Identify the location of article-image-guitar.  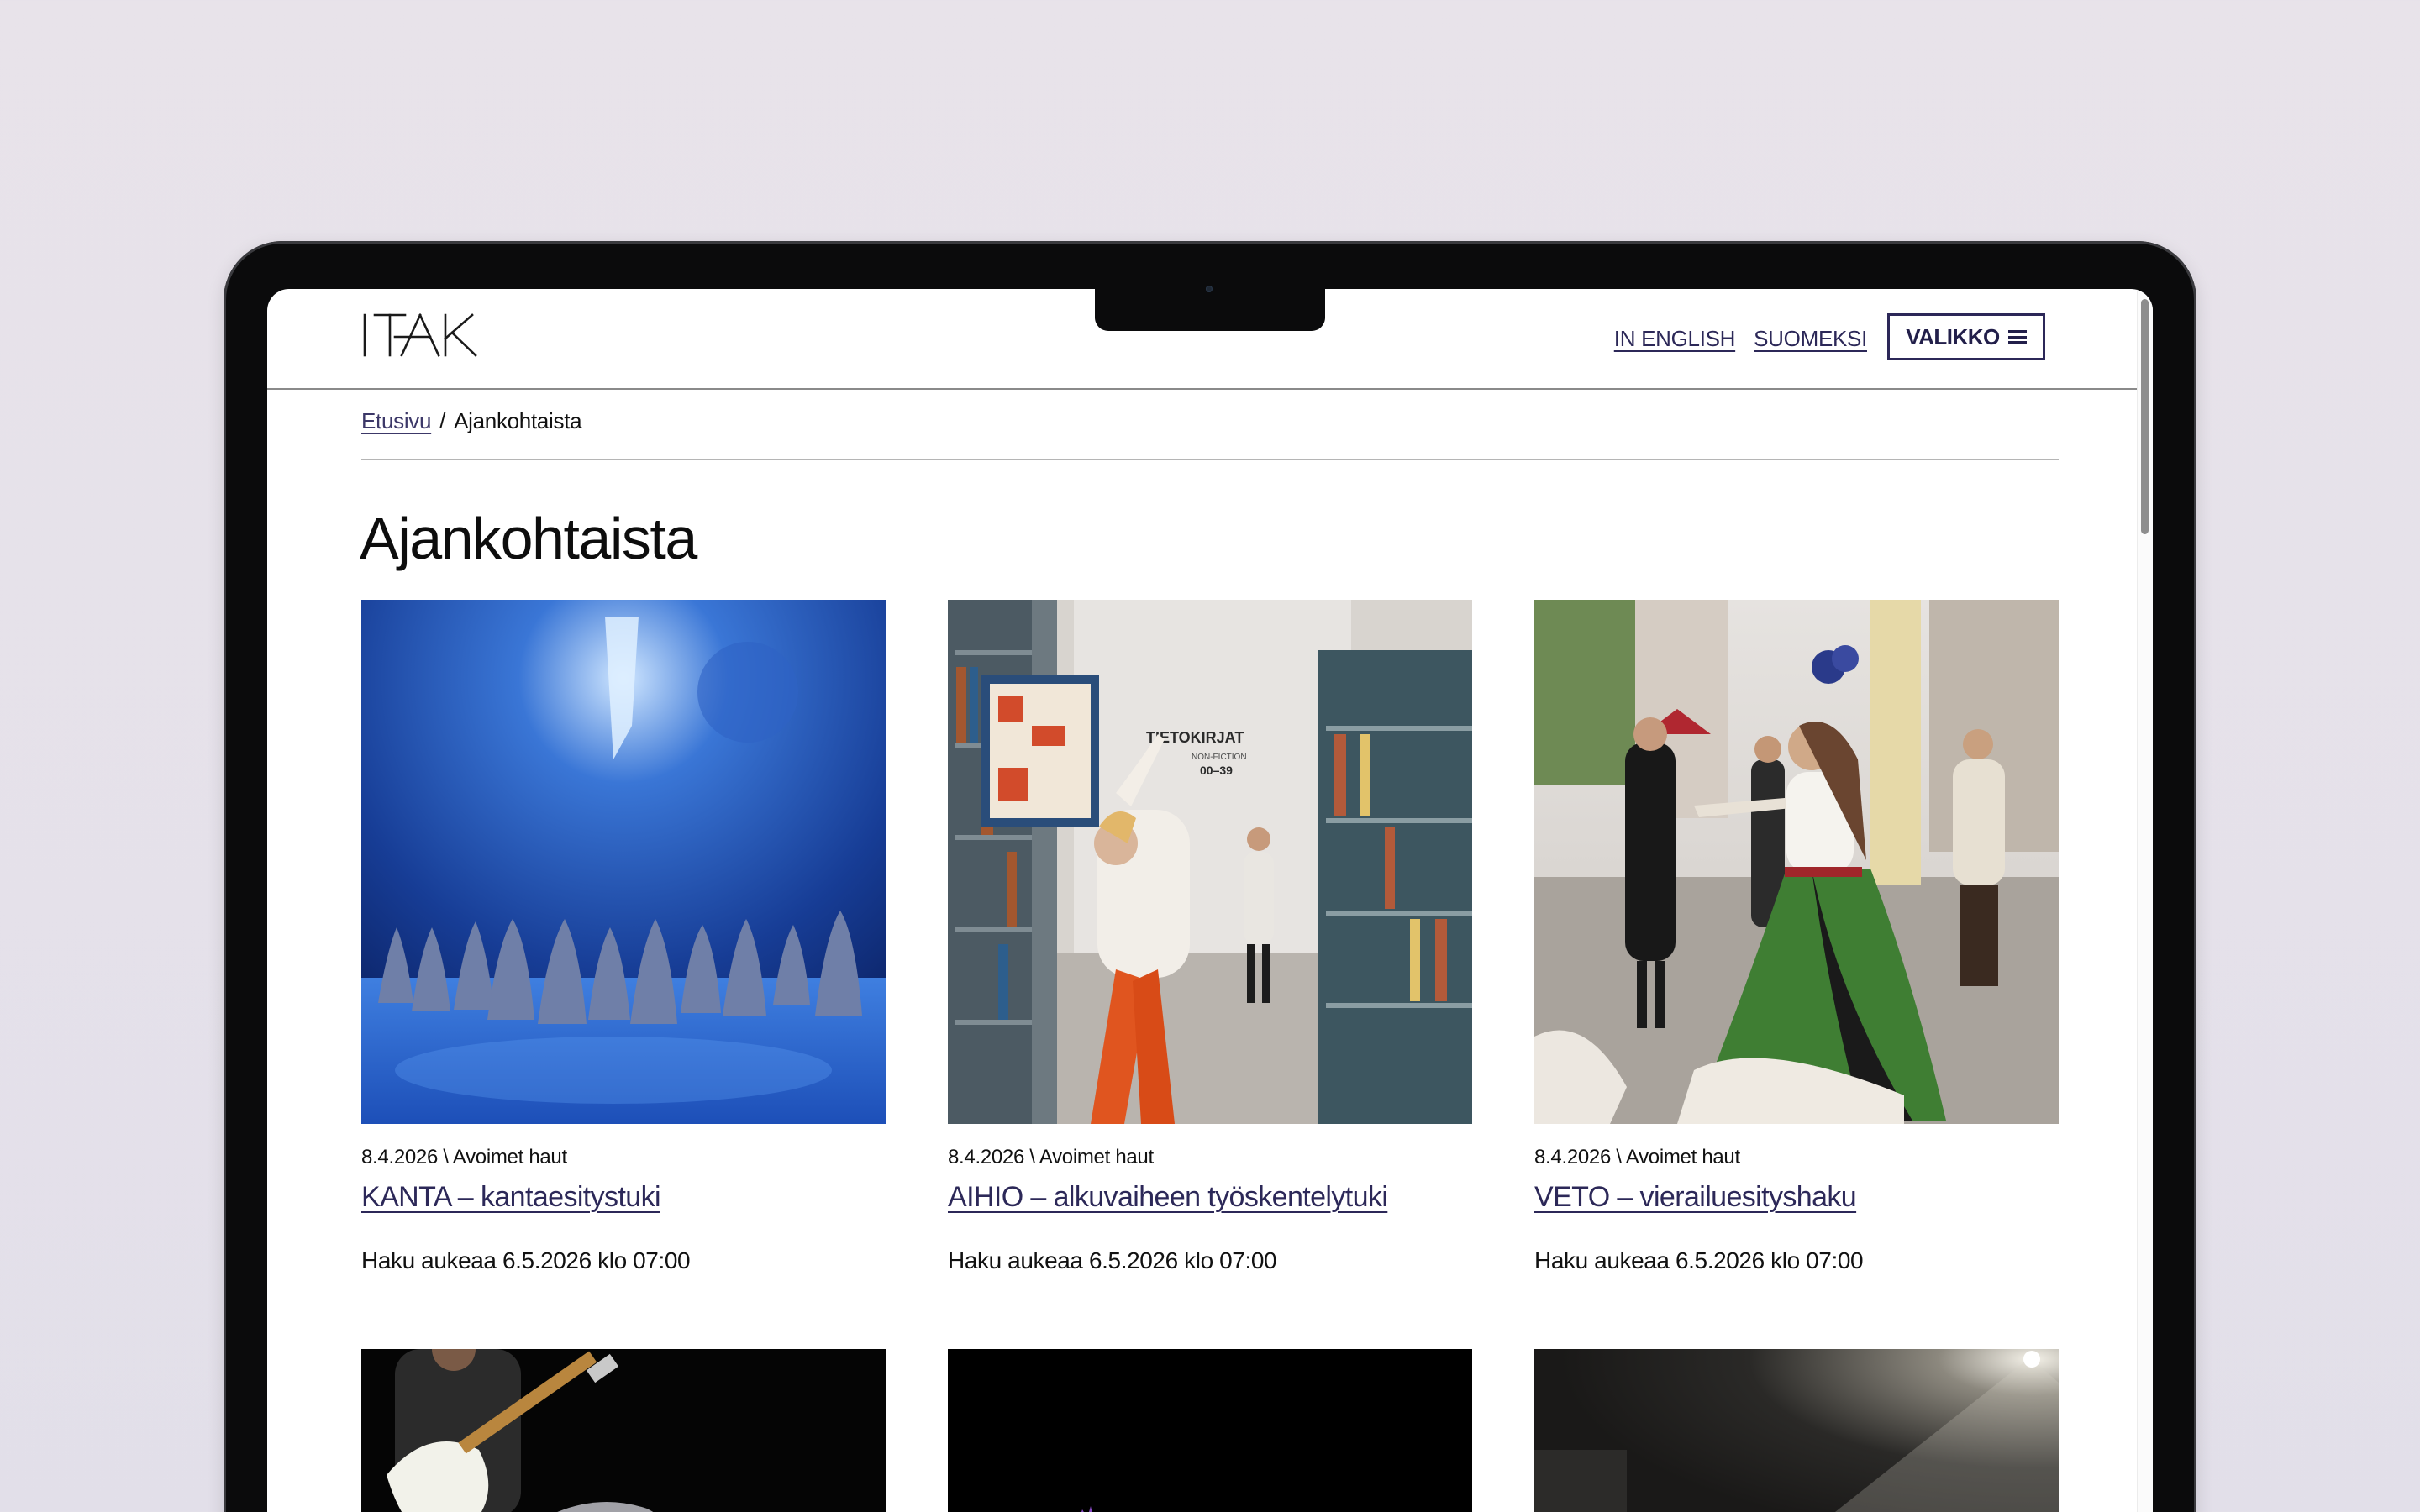
(623, 1430).